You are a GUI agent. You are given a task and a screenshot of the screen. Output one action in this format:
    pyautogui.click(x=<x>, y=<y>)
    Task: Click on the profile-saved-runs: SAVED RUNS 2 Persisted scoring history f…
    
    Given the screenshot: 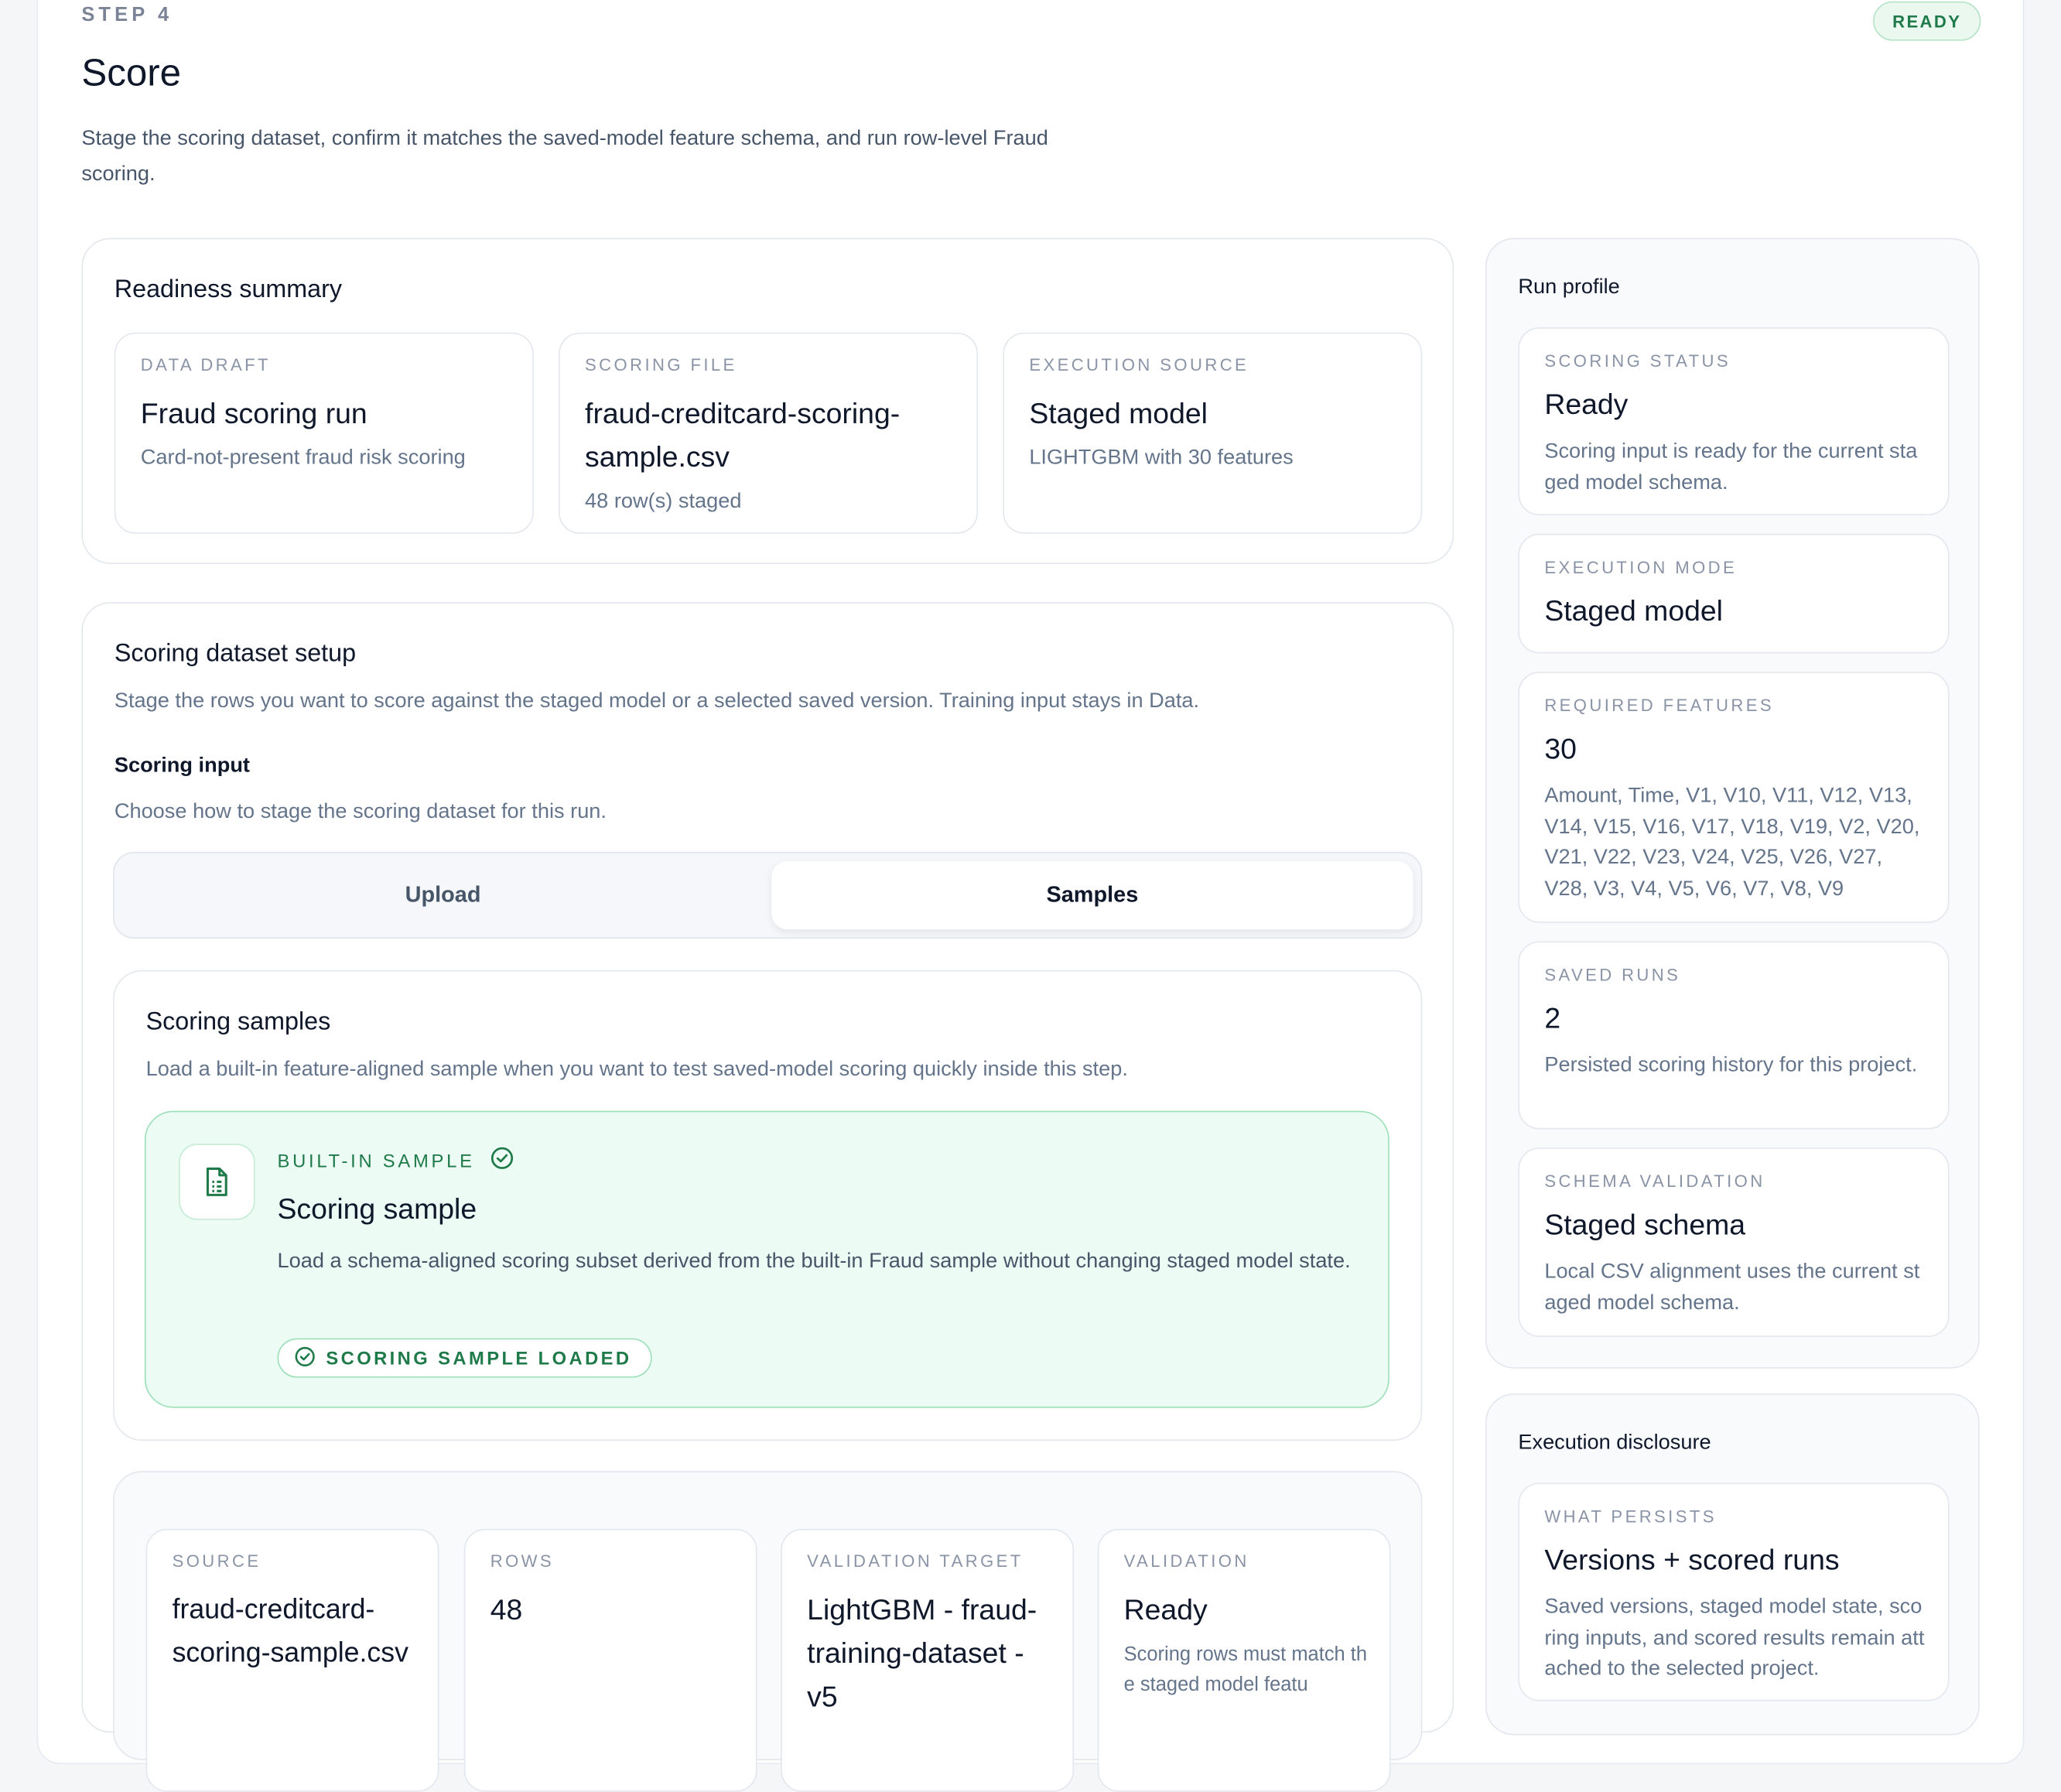 What is the action you would take?
    pyautogui.click(x=1734, y=1035)
    